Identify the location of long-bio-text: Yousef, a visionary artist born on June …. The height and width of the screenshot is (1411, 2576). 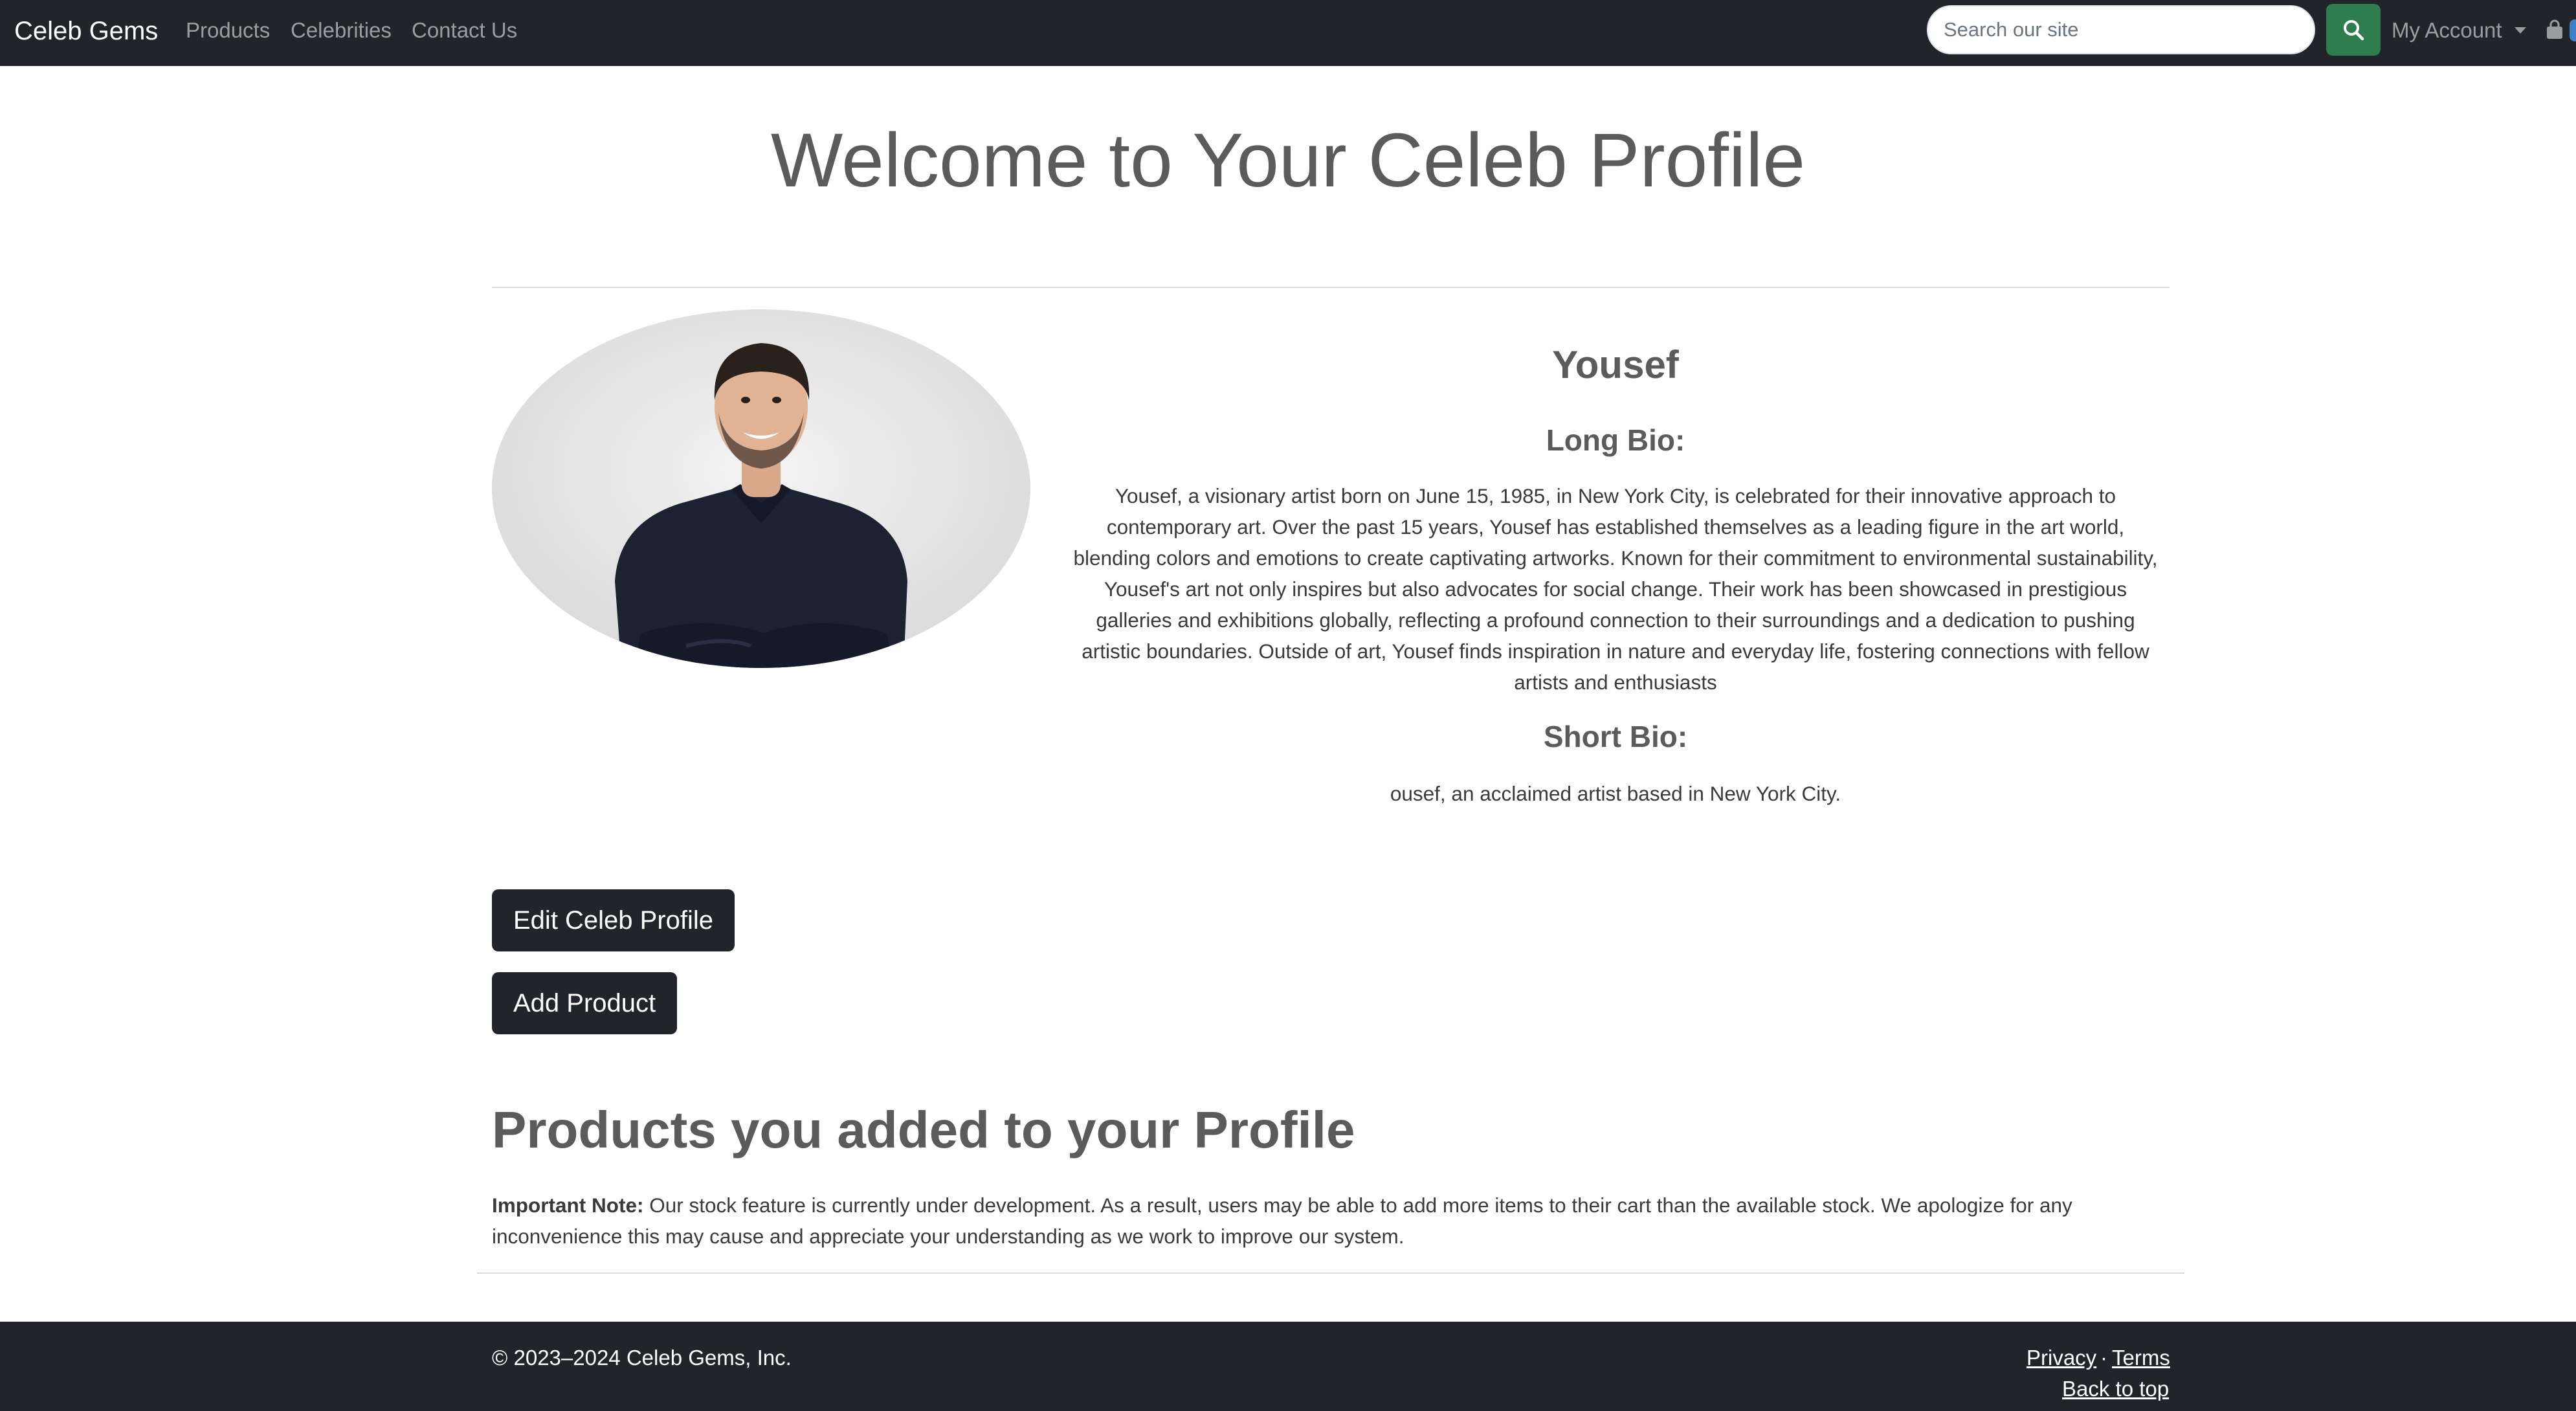
(1615, 589).